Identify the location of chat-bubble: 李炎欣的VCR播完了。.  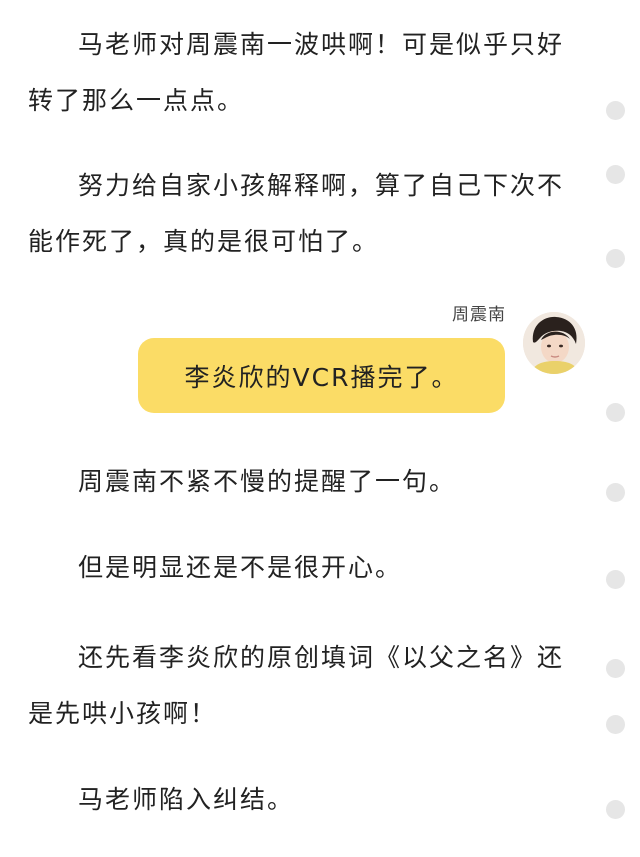
(321, 375).